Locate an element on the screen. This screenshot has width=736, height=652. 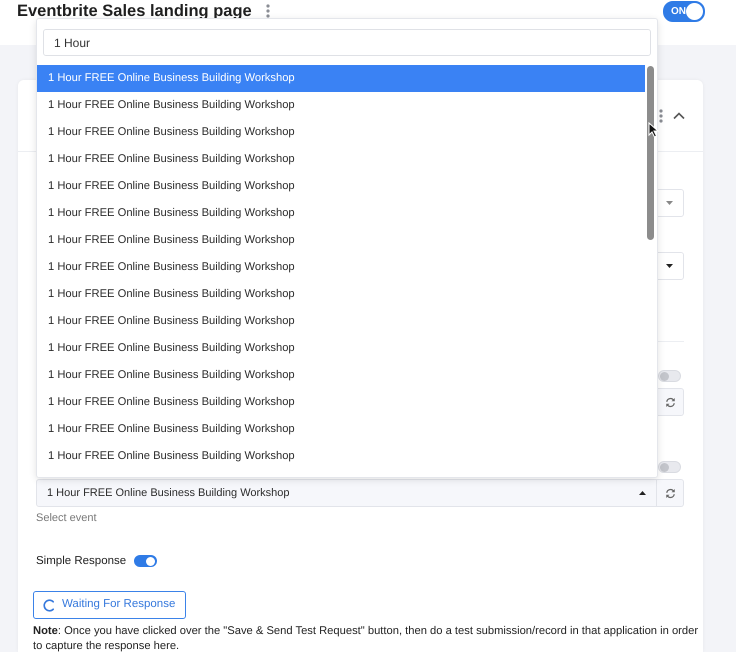
toggle-label: Simple Response is located at coordinates (81, 561).